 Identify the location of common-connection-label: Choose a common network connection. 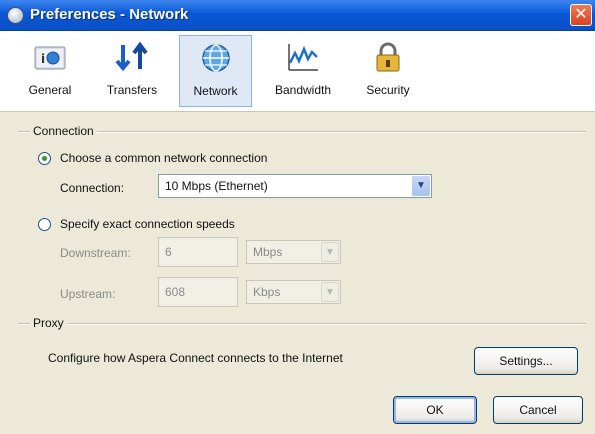
(164, 158).